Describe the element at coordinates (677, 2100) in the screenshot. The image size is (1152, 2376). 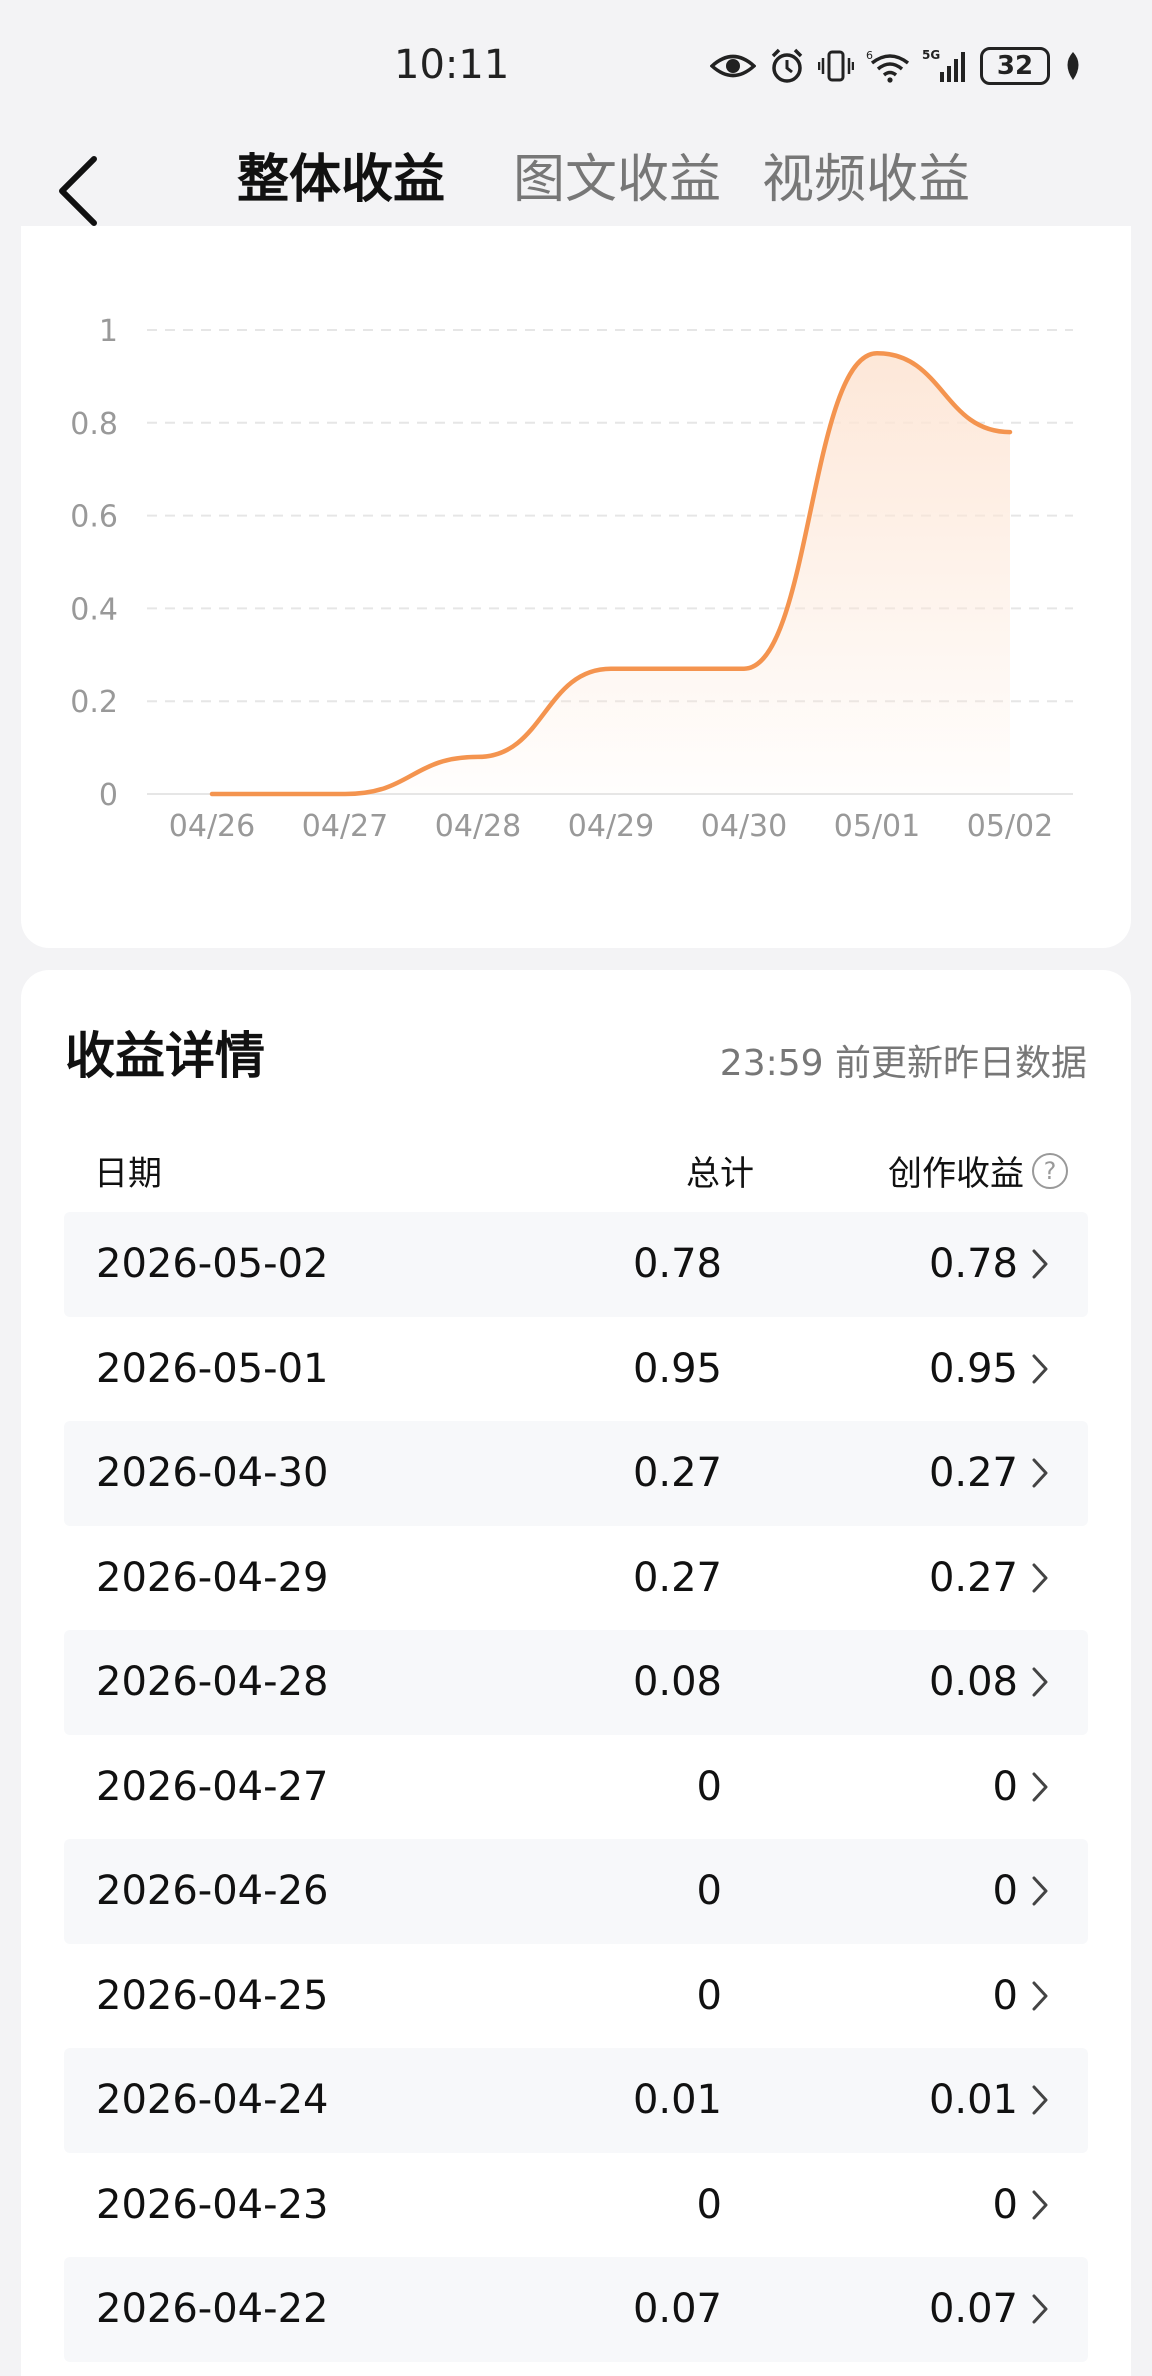
I see `cell-total: 0.01` at that location.